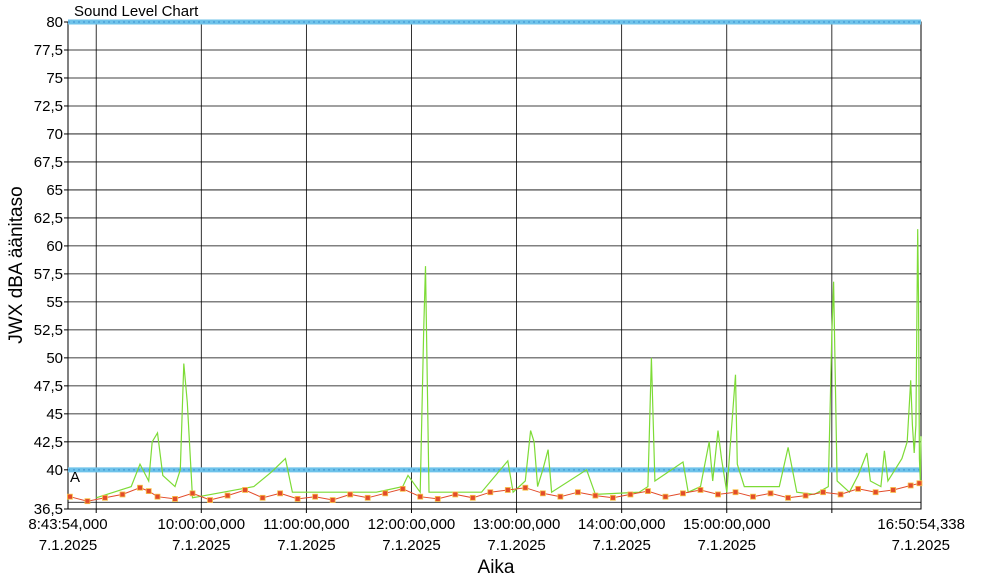 The image size is (990, 588). Describe the element at coordinates (54, 302) in the screenshot. I see `y-tick-label: 55` at that location.